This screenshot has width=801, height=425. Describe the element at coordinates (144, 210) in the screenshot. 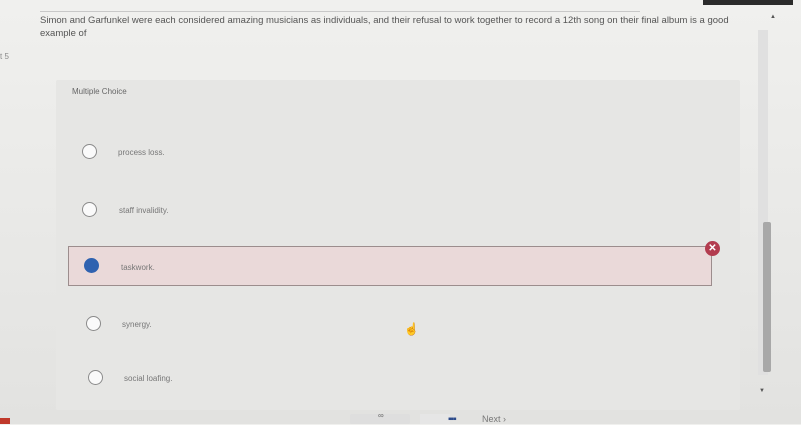

I see `option-label: staff invalidity.` at that location.